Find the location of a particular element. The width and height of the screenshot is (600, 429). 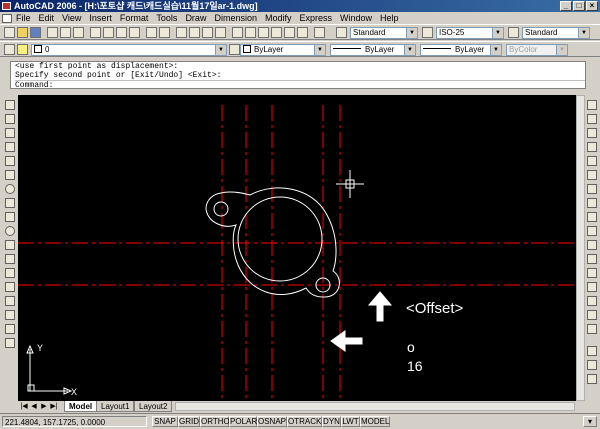

calculator-icon is located at coordinates (302, 32).